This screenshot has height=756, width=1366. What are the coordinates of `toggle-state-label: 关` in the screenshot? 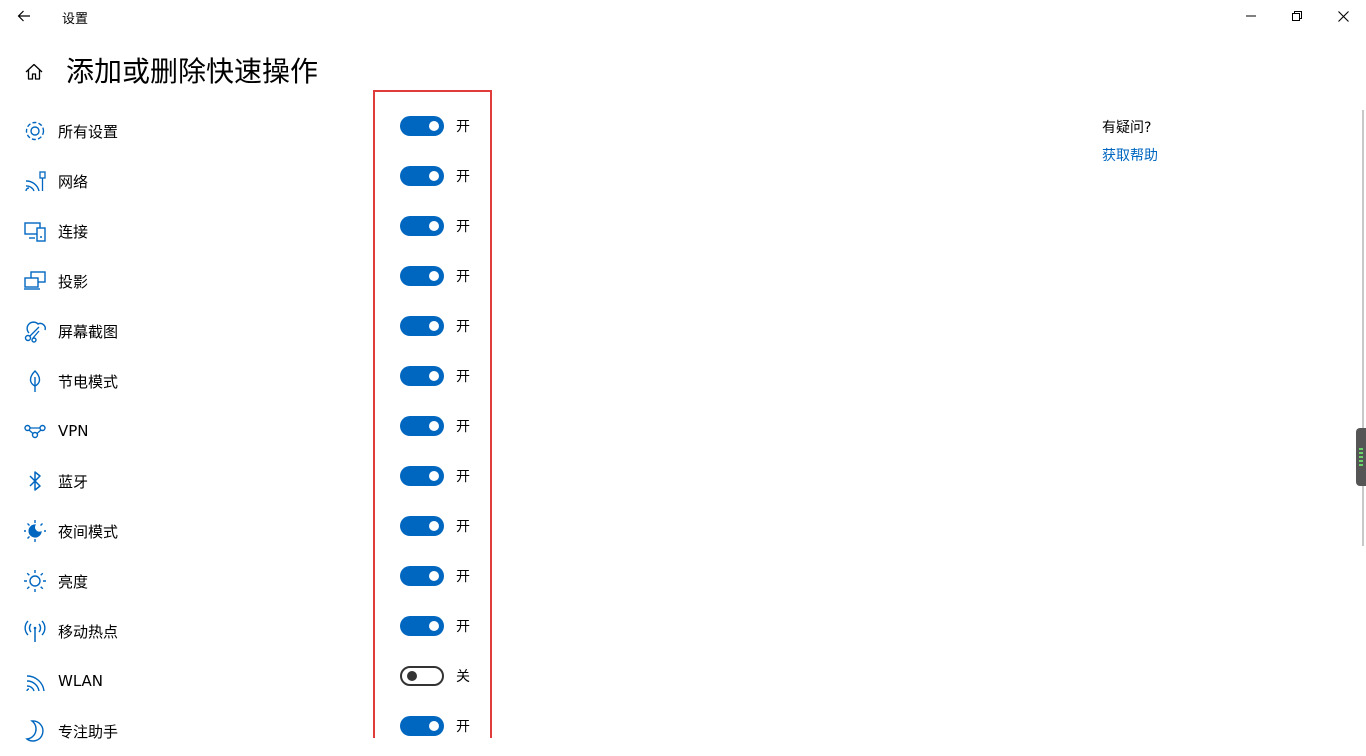 It's located at (463, 677).